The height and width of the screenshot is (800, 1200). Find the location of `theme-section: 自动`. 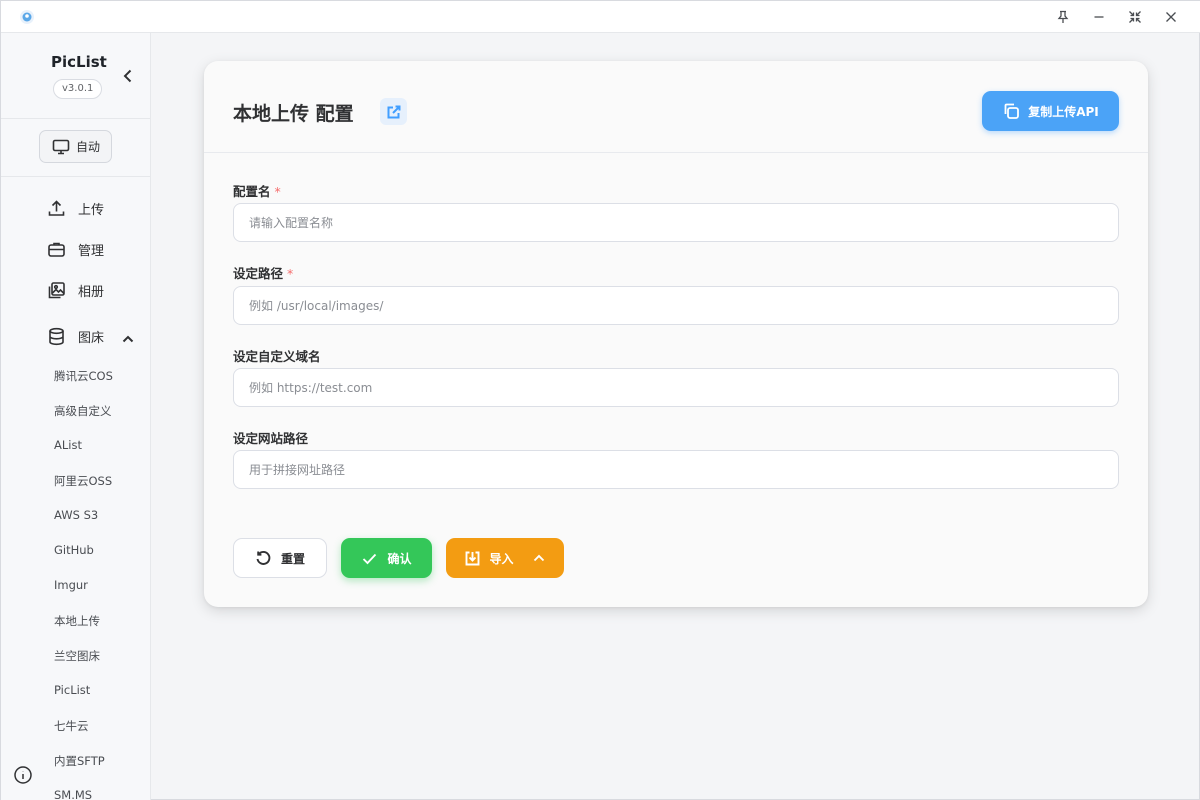

theme-section: 自动 is located at coordinates (75, 148).